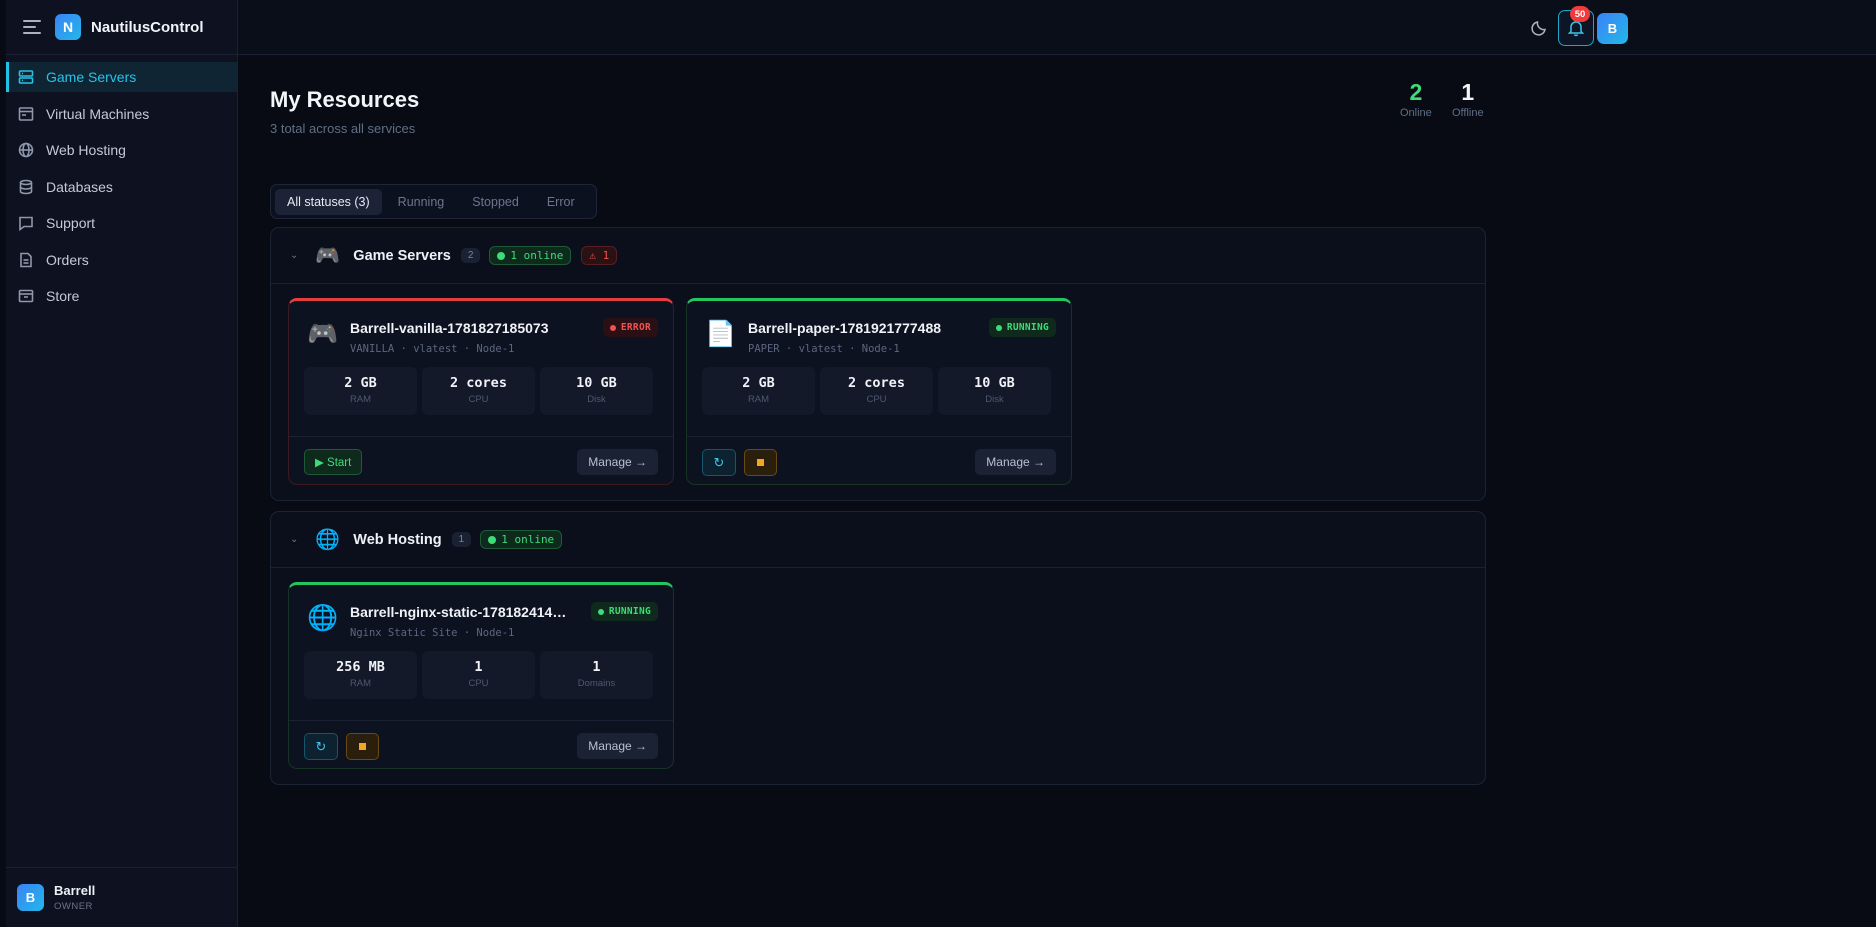 The height and width of the screenshot is (927, 1876). What do you see at coordinates (121, 260) in the screenshot?
I see `sidebar-item-orders: Orders` at bounding box center [121, 260].